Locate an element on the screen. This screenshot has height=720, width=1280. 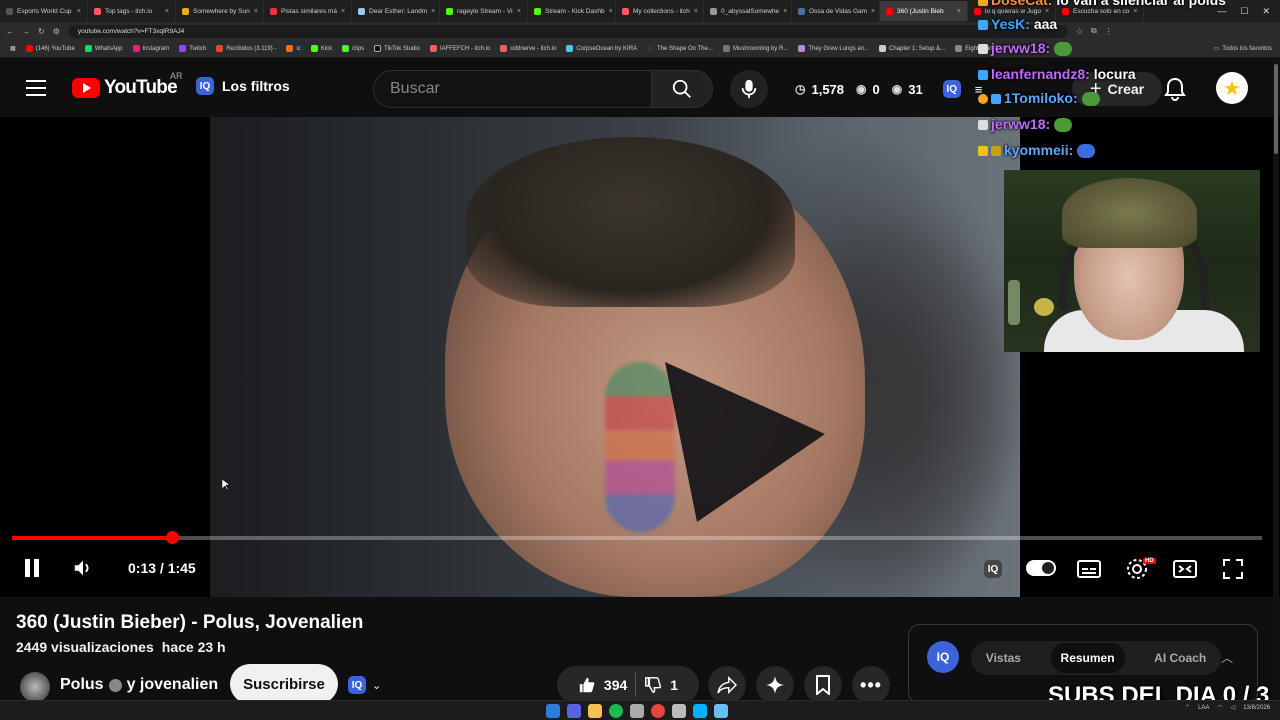
reload-icon: ↻ is located at coordinates (41, 31).